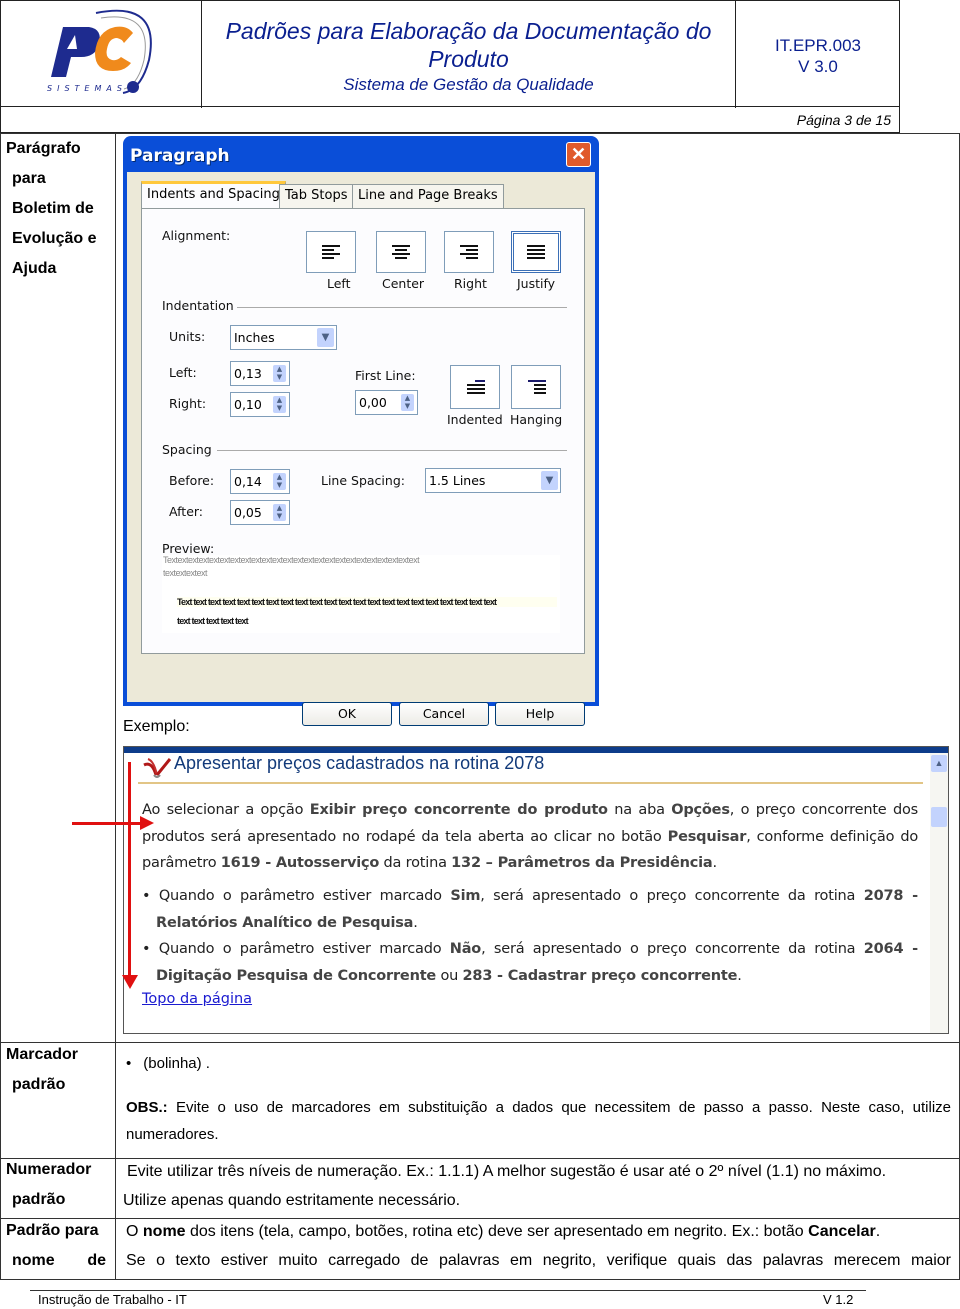 The width and height of the screenshot is (960, 1309). Describe the element at coordinates (818, 54) in the screenshot. I see `code-cell: IT.EPR.003 V 3.0` at that location.